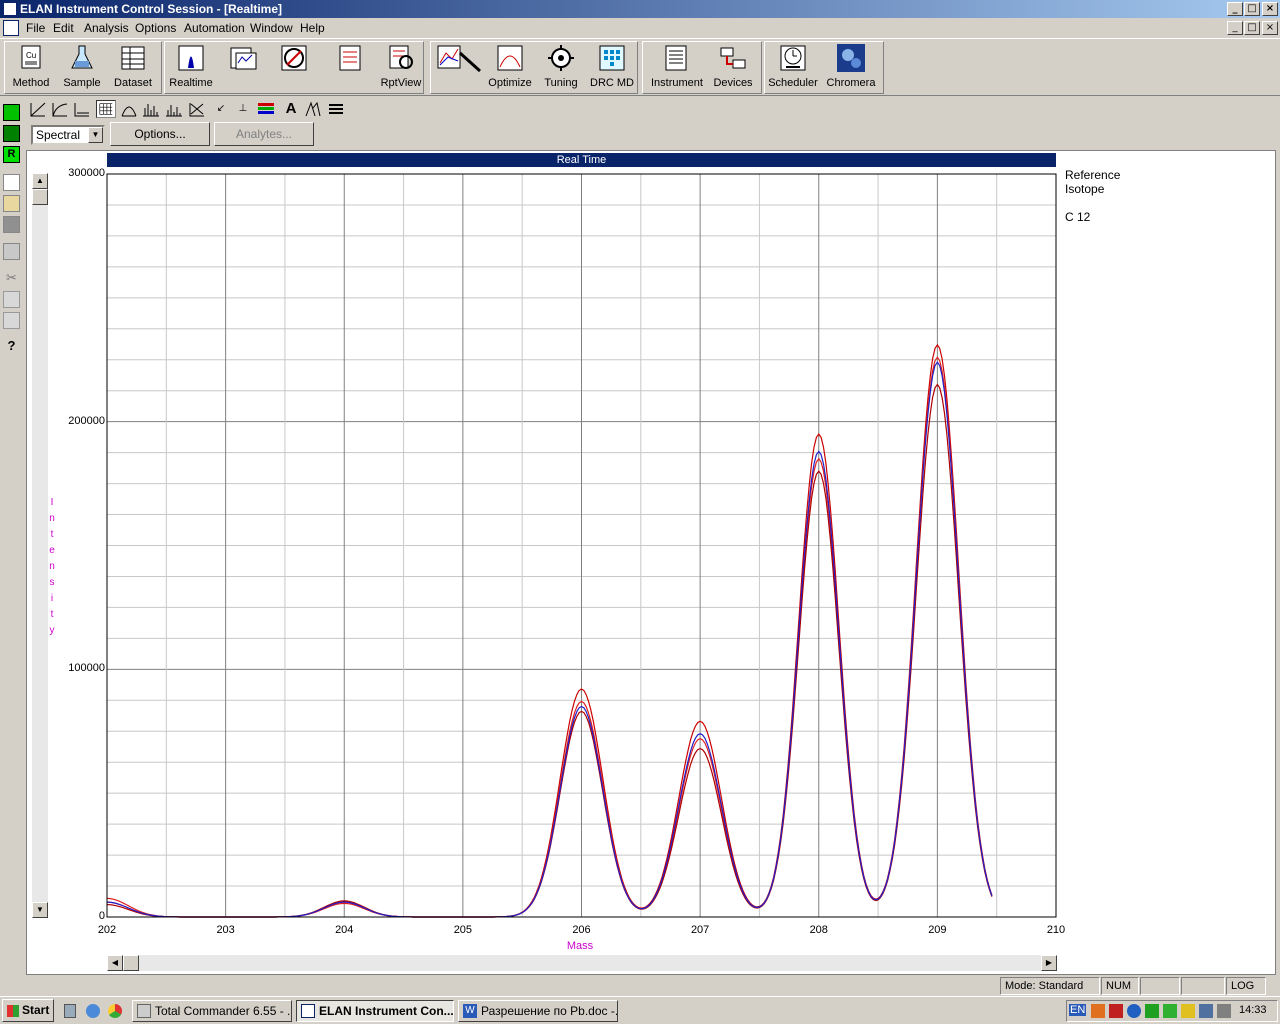  What do you see at coordinates (1093, 175) in the screenshot?
I see `legend-line-1: Reference` at bounding box center [1093, 175].